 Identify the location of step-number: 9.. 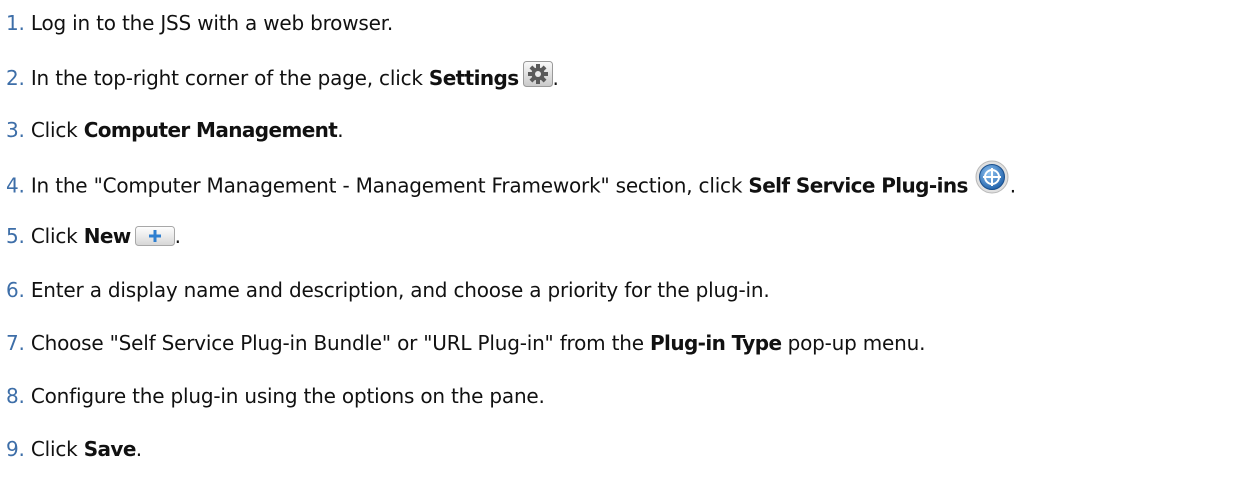
(15, 449).